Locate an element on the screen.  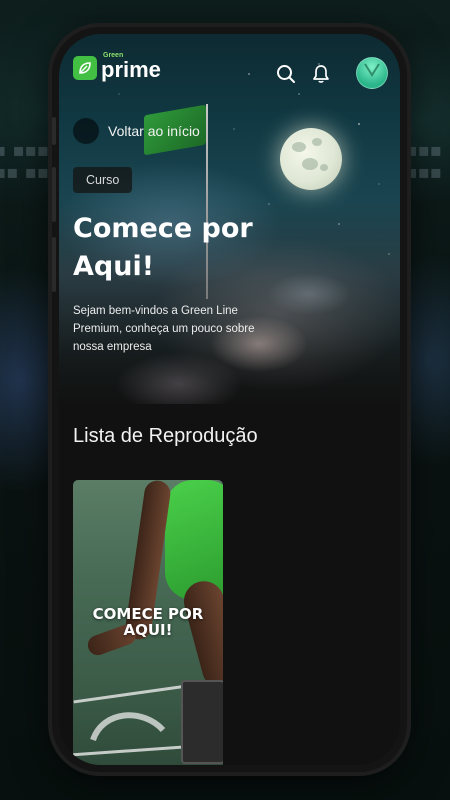
playlist-item-card: COMECE POR AQUI! is located at coordinates (148, 622).